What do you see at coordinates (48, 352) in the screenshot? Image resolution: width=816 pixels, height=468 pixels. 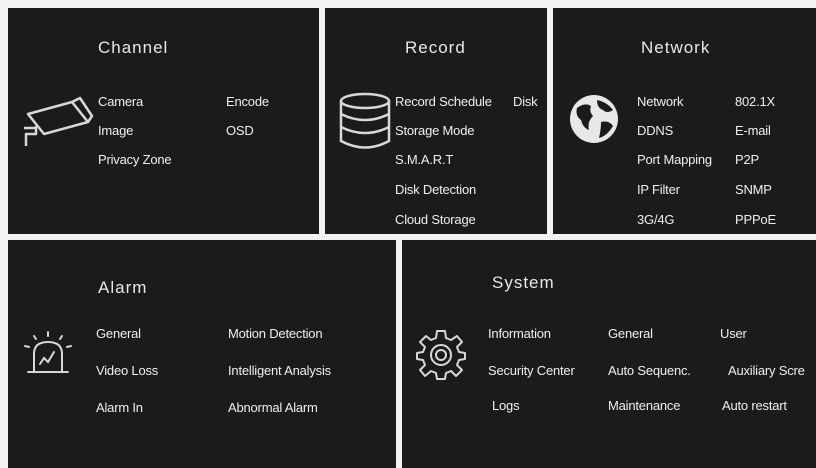 I see `alarm-siren-icon` at bounding box center [48, 352].